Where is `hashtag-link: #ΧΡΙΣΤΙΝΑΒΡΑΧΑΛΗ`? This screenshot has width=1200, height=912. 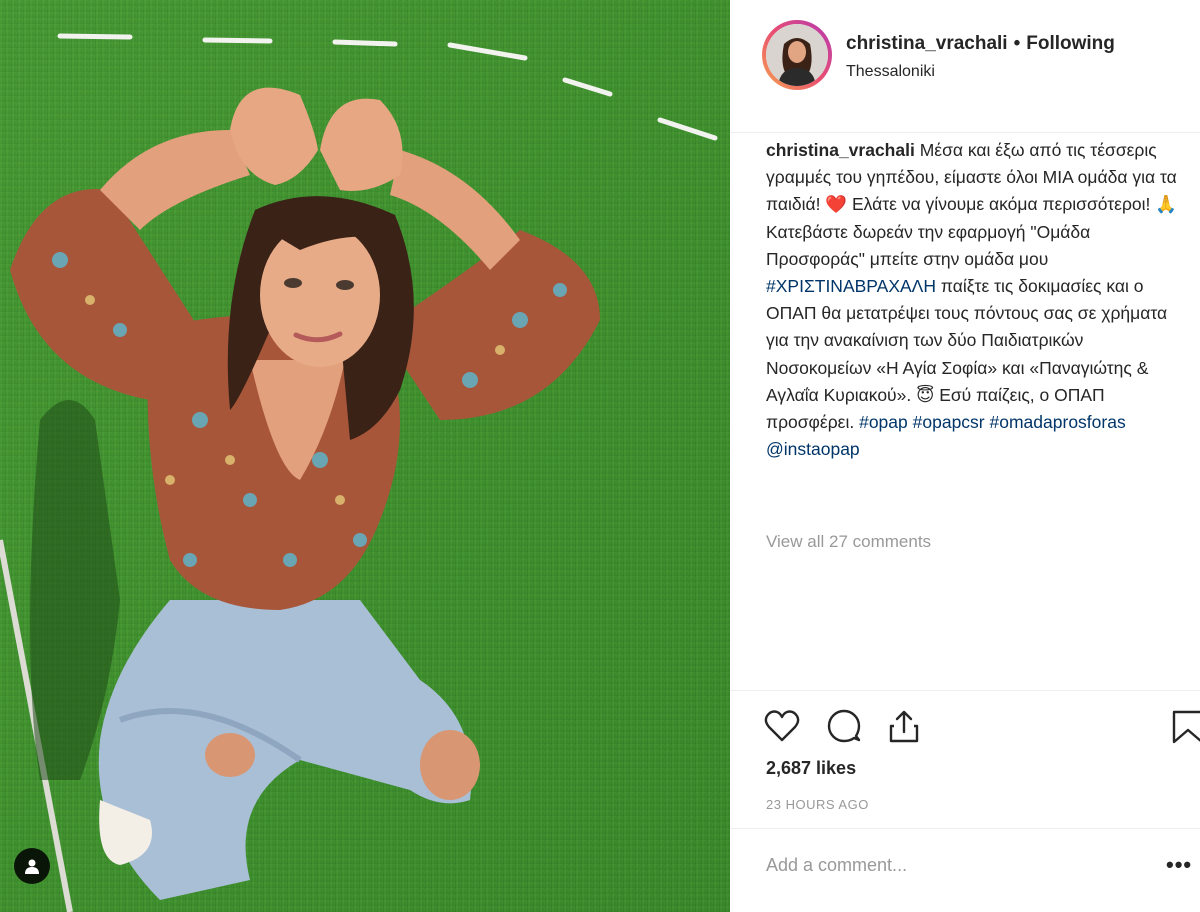
hashtag-link: #ΧΡΙΣΤΙΝΑΒΡΑΧΑΛΗ is located at coordinates (851, 286).